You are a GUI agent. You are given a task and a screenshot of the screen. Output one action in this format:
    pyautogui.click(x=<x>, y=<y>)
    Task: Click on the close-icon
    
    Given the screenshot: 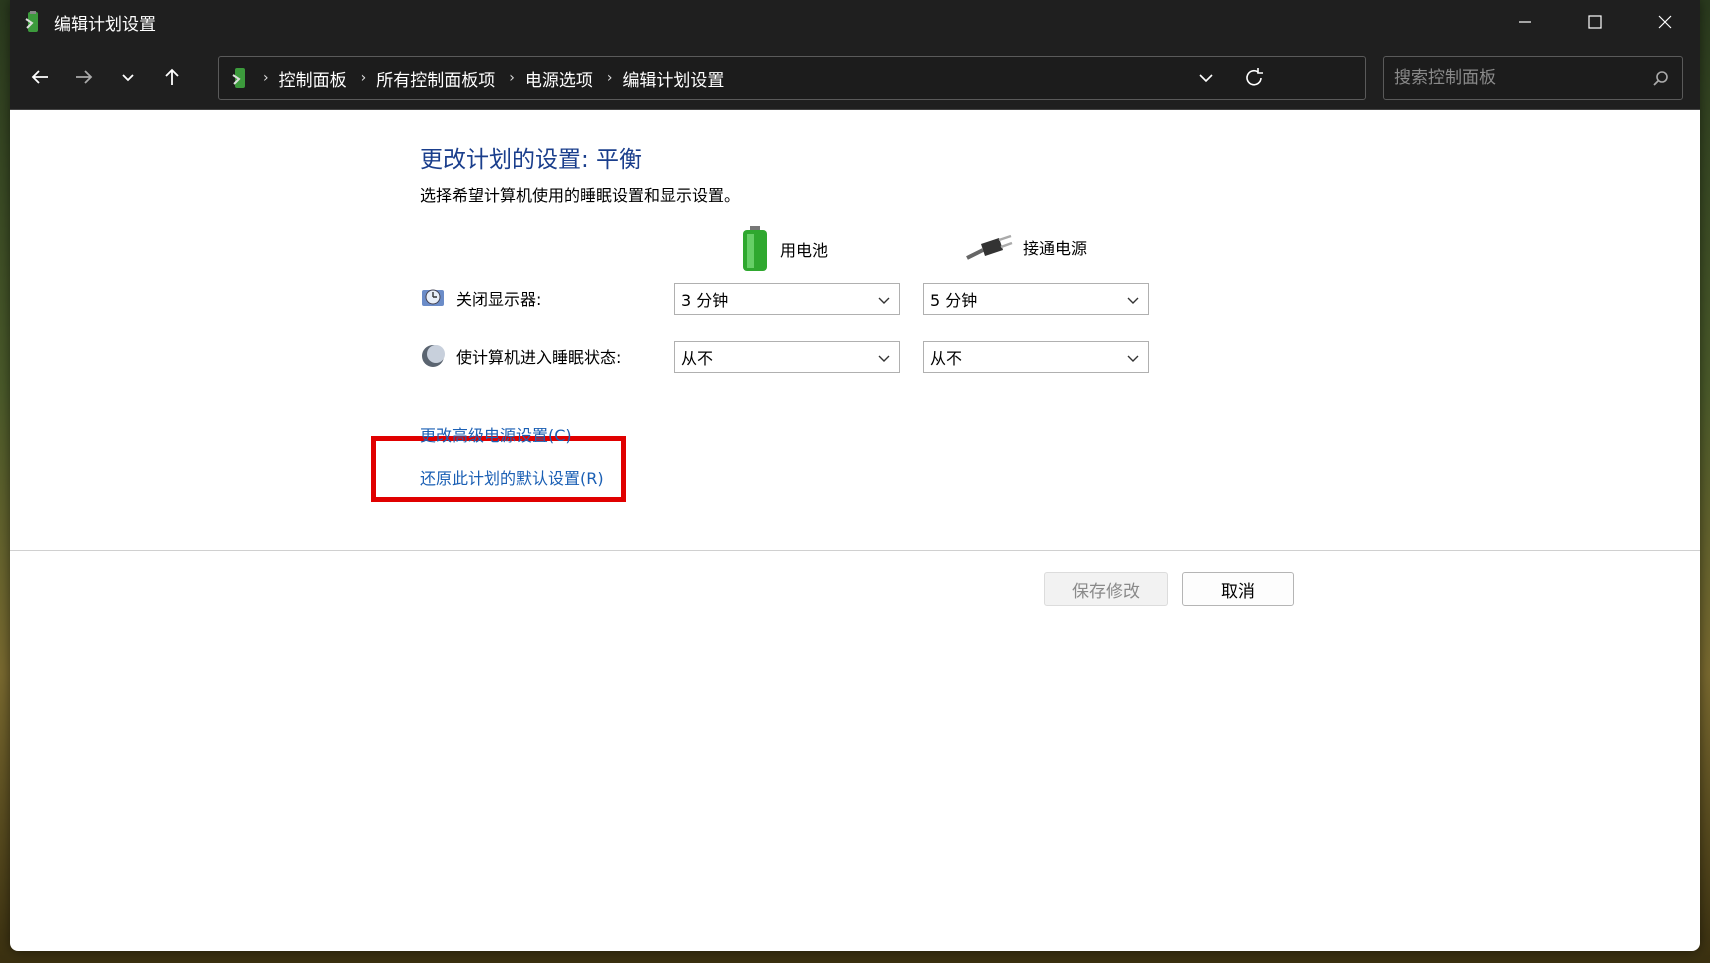 What is the action you would take?
    pyautogui.click(x=1665, y=22)
    